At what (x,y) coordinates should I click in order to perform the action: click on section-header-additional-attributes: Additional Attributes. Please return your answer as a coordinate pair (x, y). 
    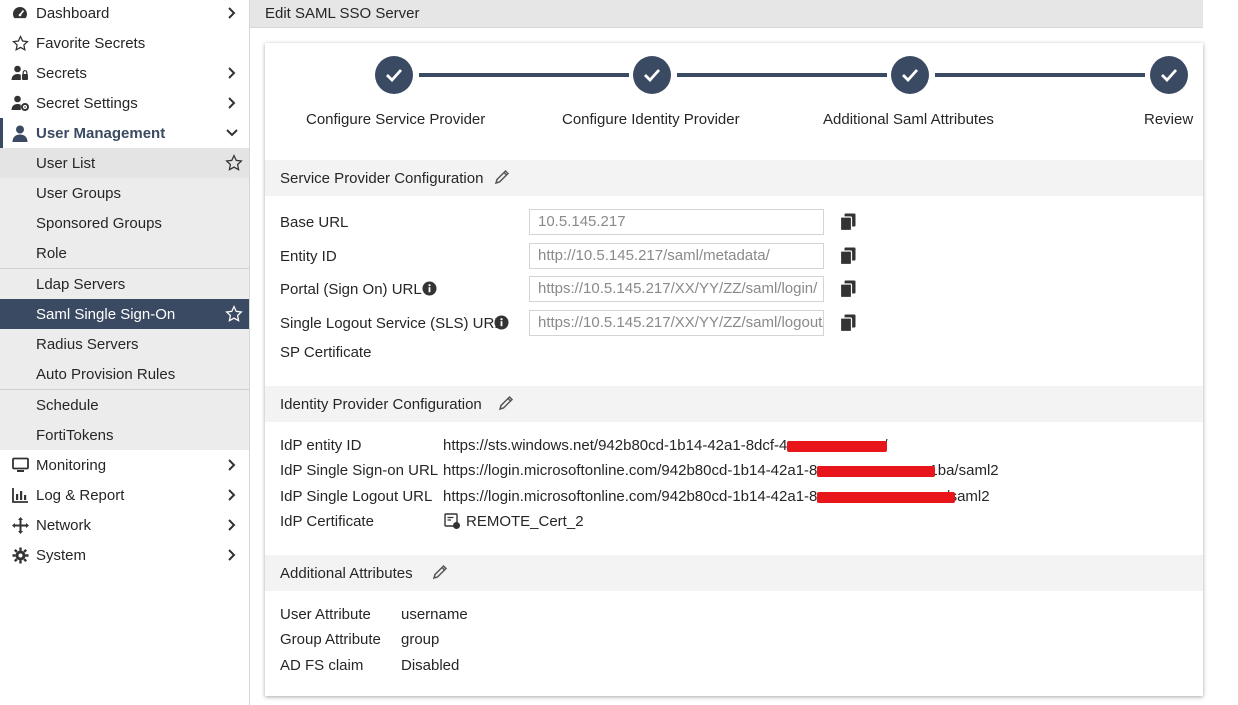
    Looking at the image, I should click on (734, 573).